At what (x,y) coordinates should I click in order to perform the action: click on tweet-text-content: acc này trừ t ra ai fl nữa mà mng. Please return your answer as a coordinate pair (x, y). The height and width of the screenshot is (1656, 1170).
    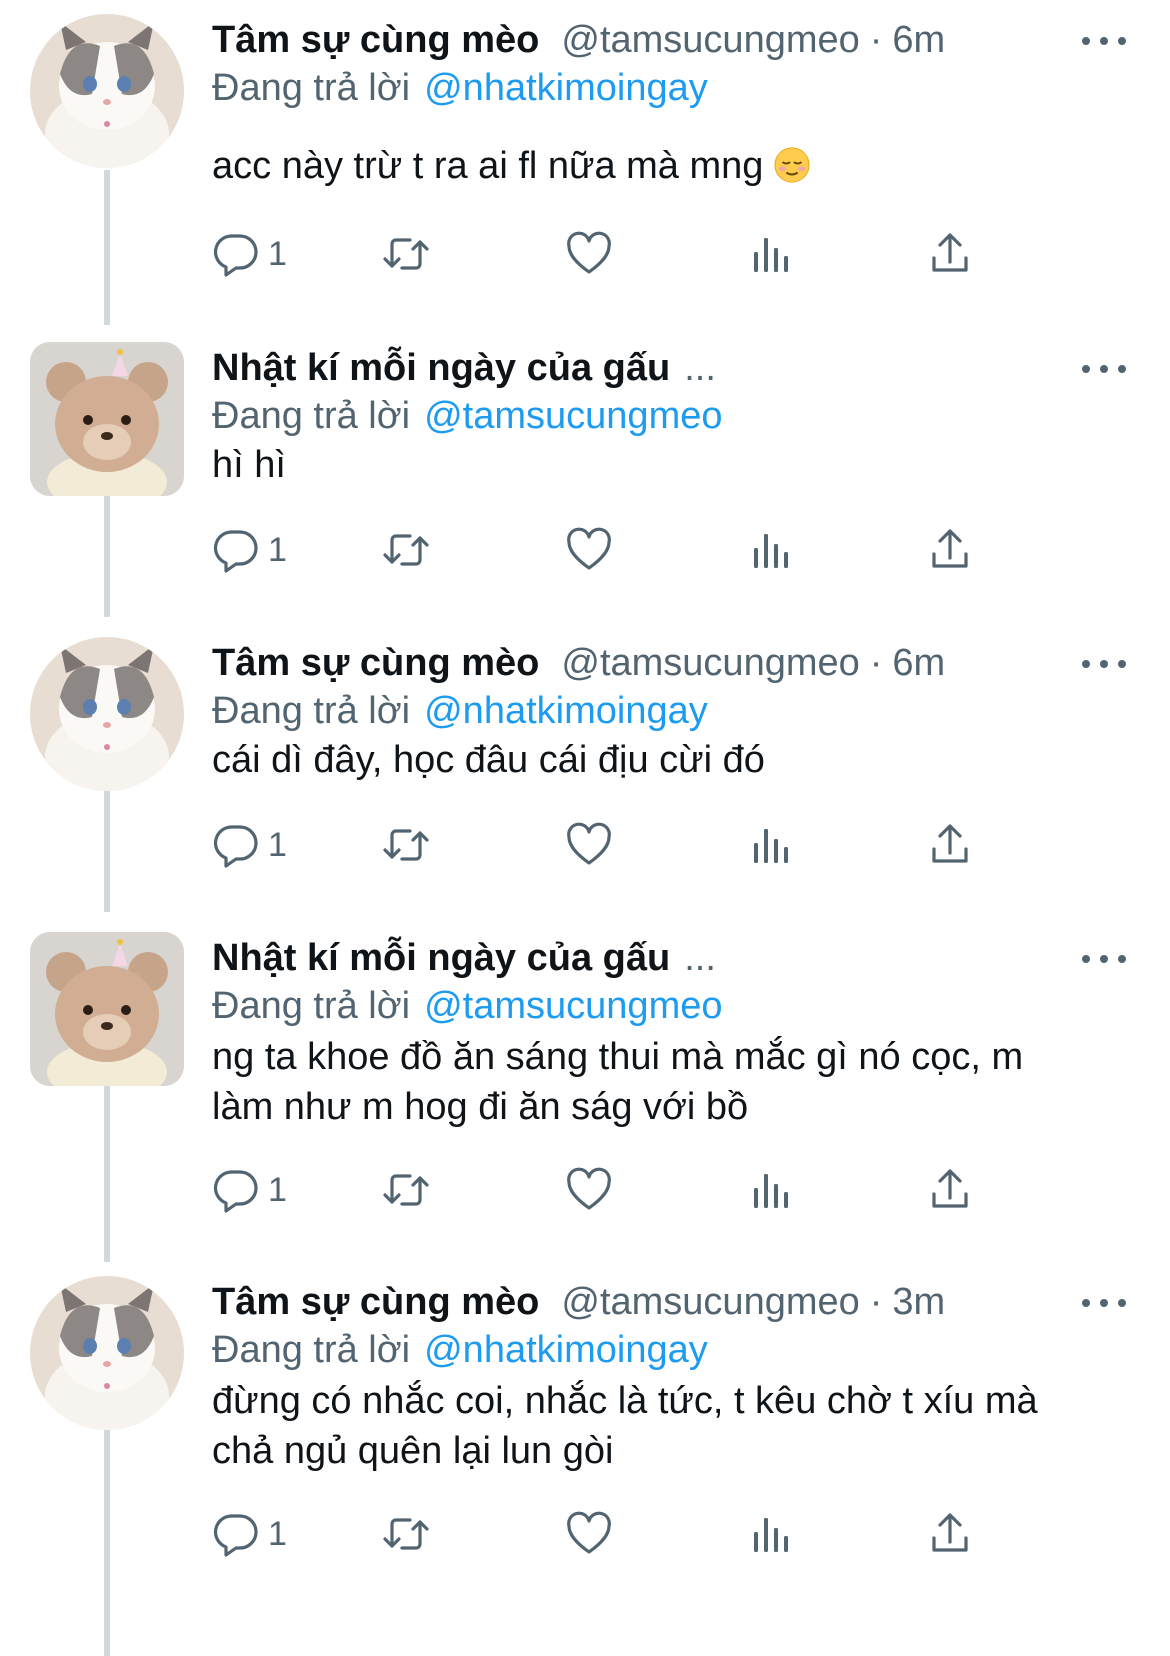
    Looking at the image, I should click on (488, 166).